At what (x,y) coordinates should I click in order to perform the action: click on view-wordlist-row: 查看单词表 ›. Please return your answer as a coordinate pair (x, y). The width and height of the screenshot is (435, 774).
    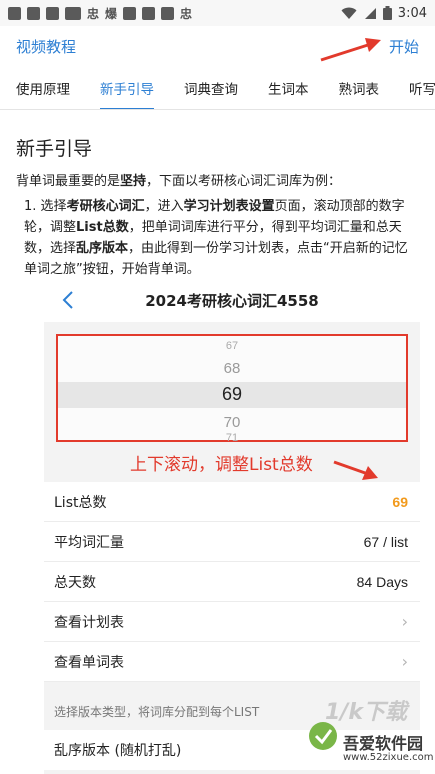
    Looking at the image, I should click on (232, 662).